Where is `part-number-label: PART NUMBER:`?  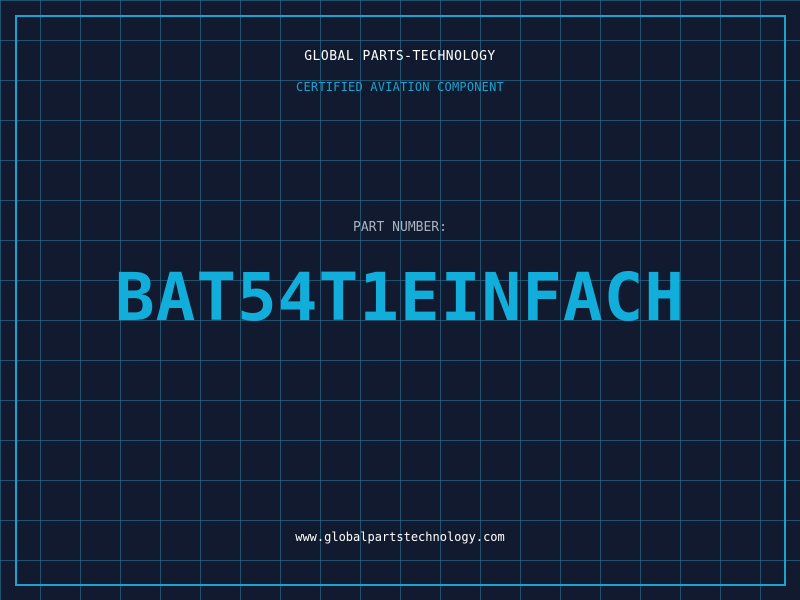
part-number-label: PART NUMBER: is located at coordinates (400, 227).